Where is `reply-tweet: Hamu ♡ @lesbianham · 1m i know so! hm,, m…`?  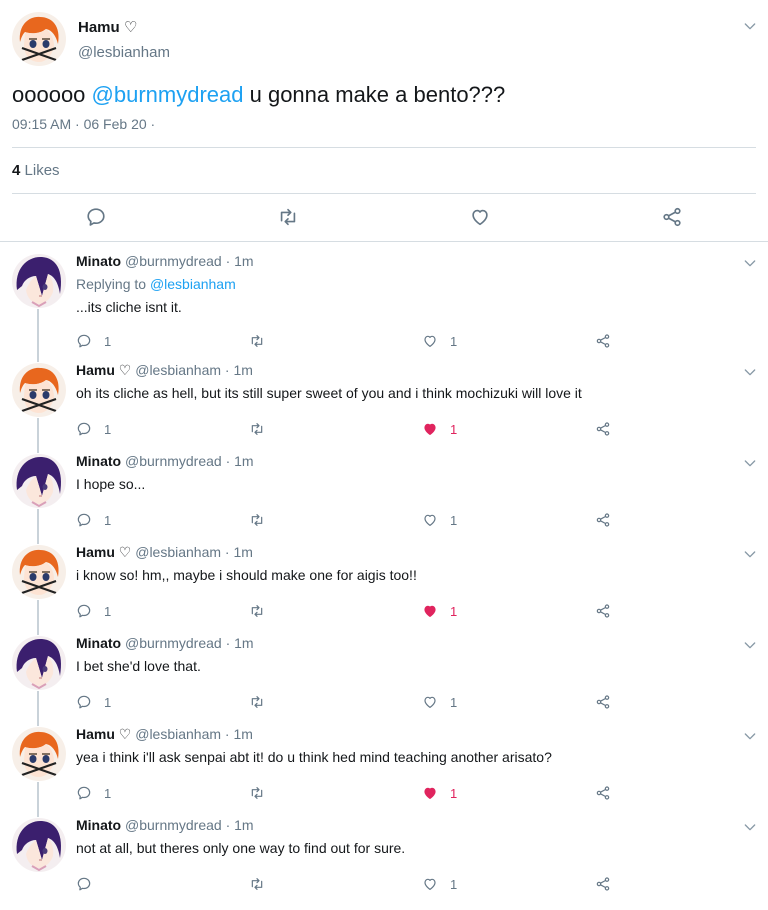
reply-tweet: Hamu ♡ @lesbianham · 1m i know so! hm,, m… is located at coordinates (384, 584).